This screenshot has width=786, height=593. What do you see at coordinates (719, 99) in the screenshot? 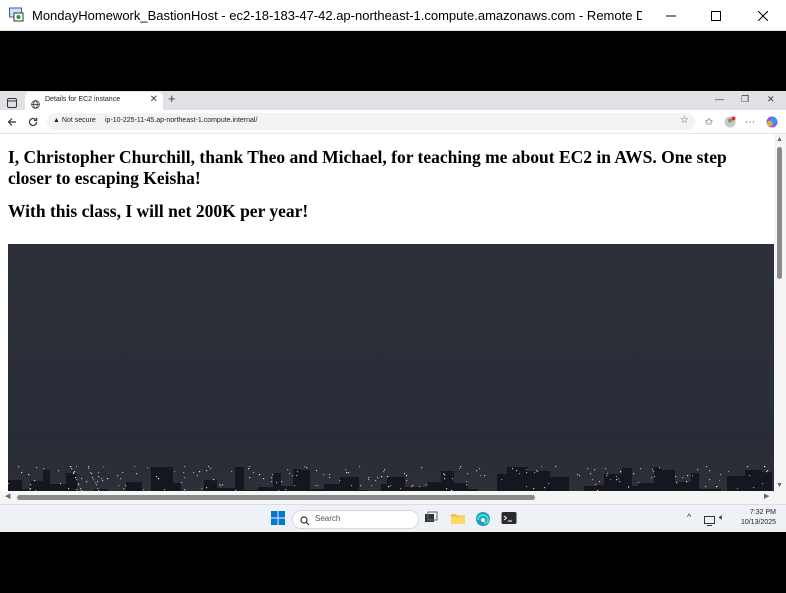
I see `browser-minimize-icon: —` at bounding box center [719, 99].